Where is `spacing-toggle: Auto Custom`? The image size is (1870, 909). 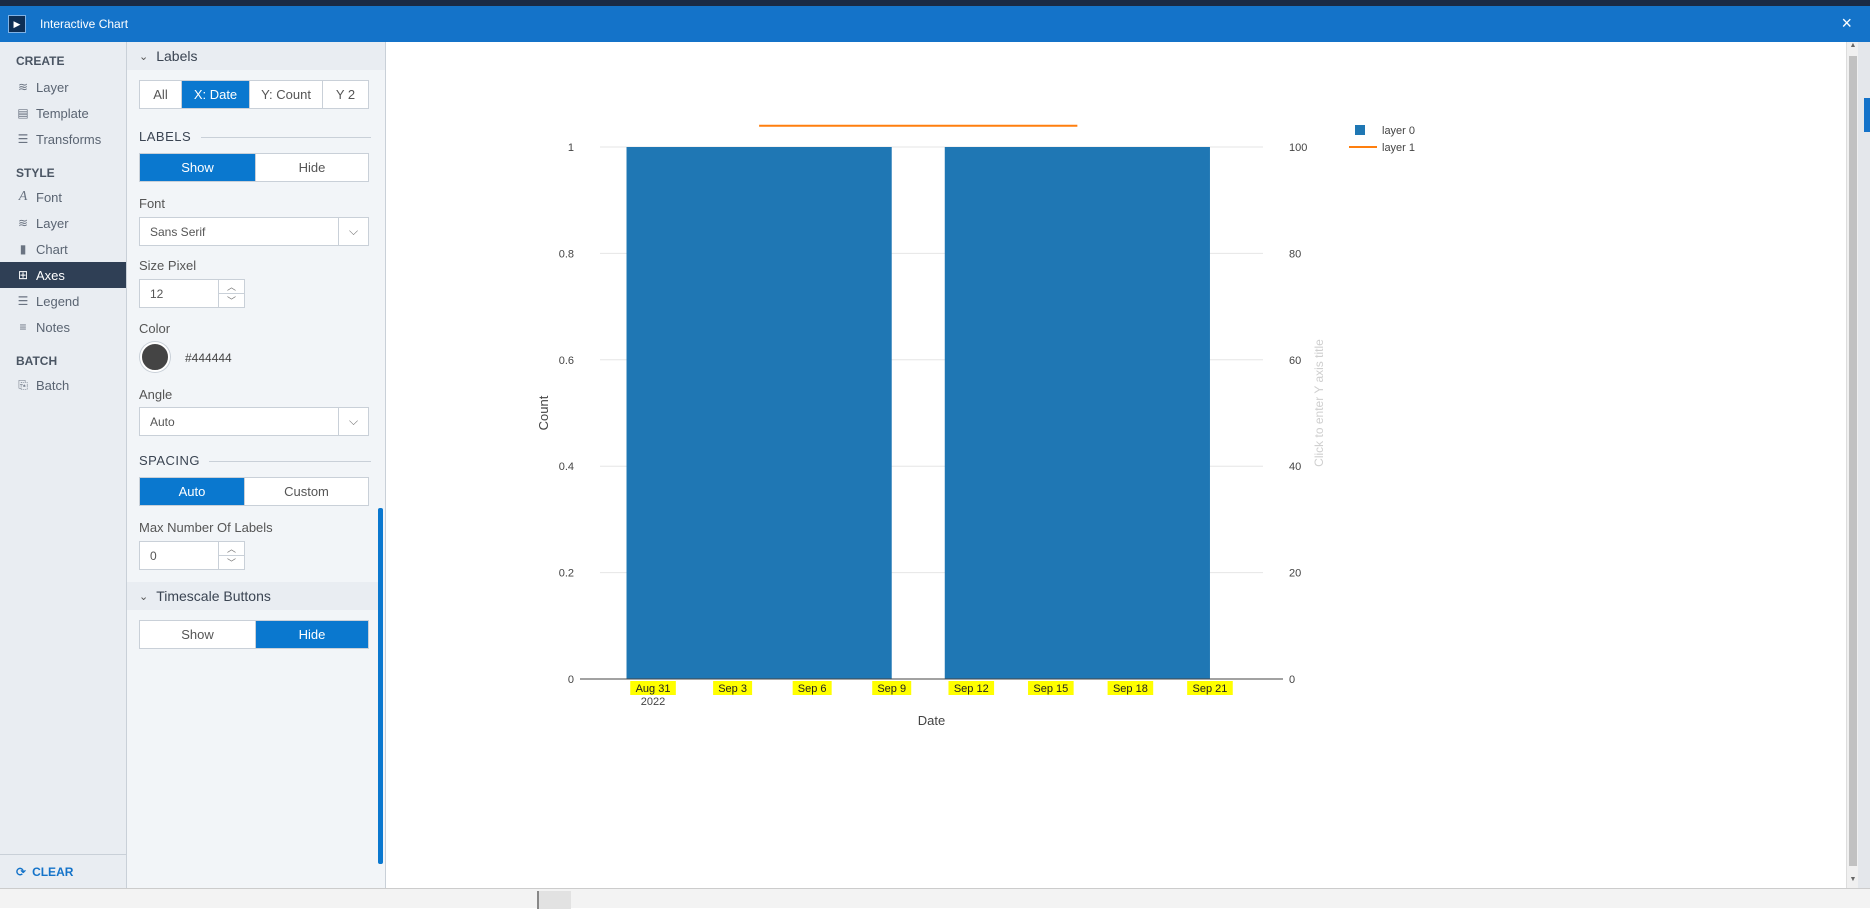
spacing-toggle: Auto Custom is located at coordinates (254, 491).